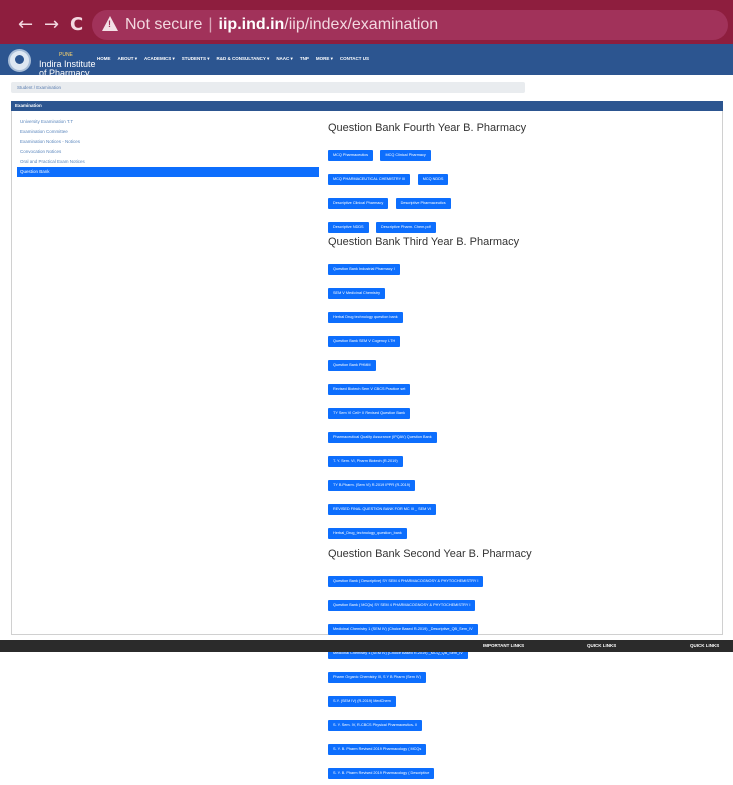 Image resolution: width=733 pixels, height=785 pixels. Describe the element at coordinates (348, 227) in the screenshot. I see `question-bank-button: Descriptive NDDS` at that location.